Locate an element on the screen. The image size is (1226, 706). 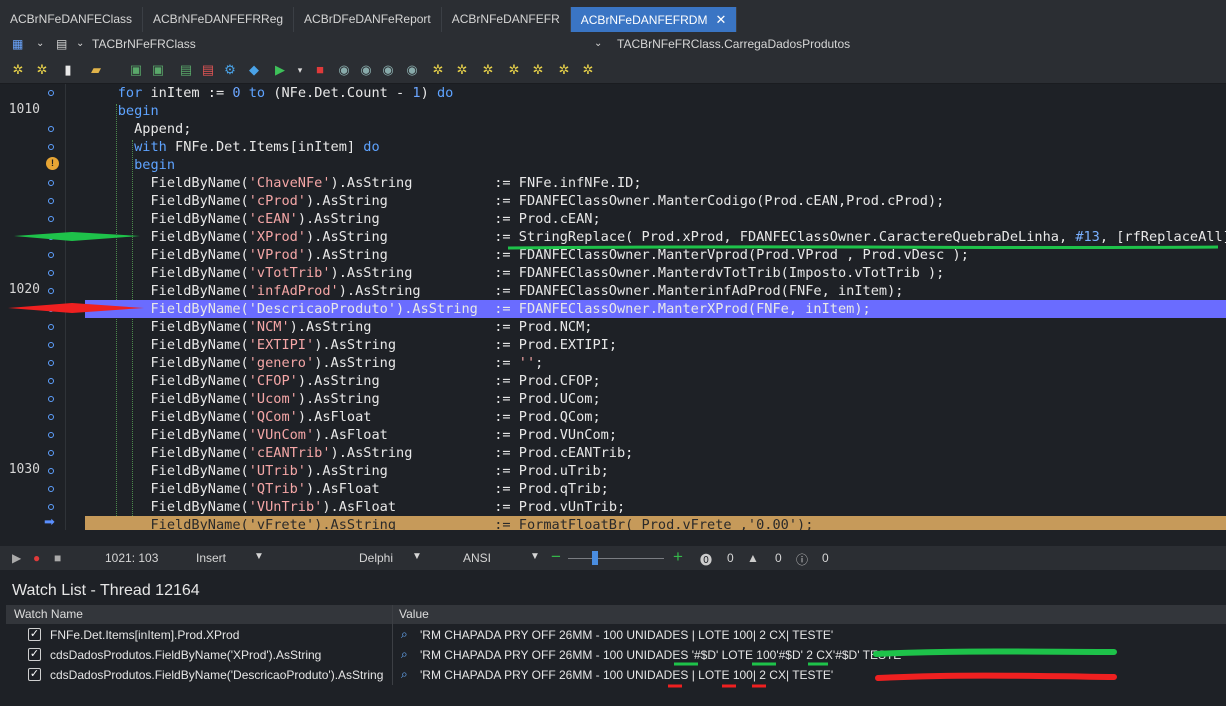
zoom-in-icon: + is located at coordinates (678, 557).